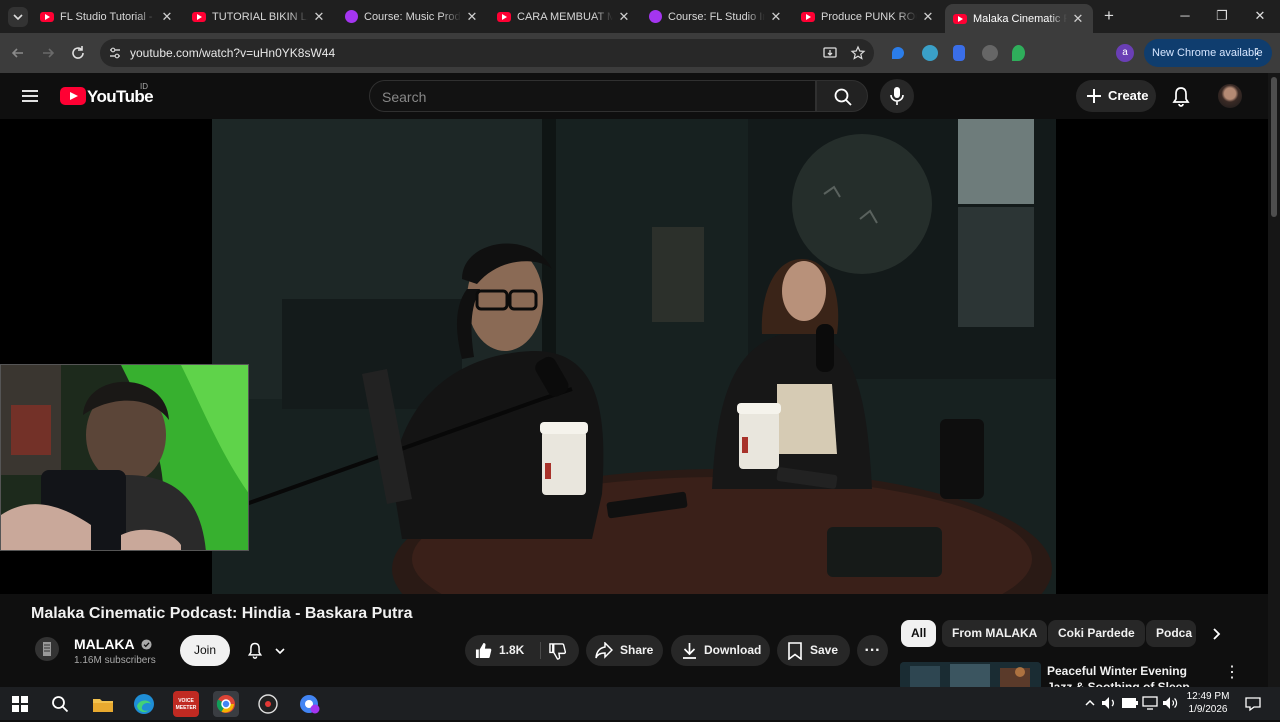 This screenshot has height=722, width=1280. I want to click on tab-title: Course: FL Studio In, so click(716, 16).